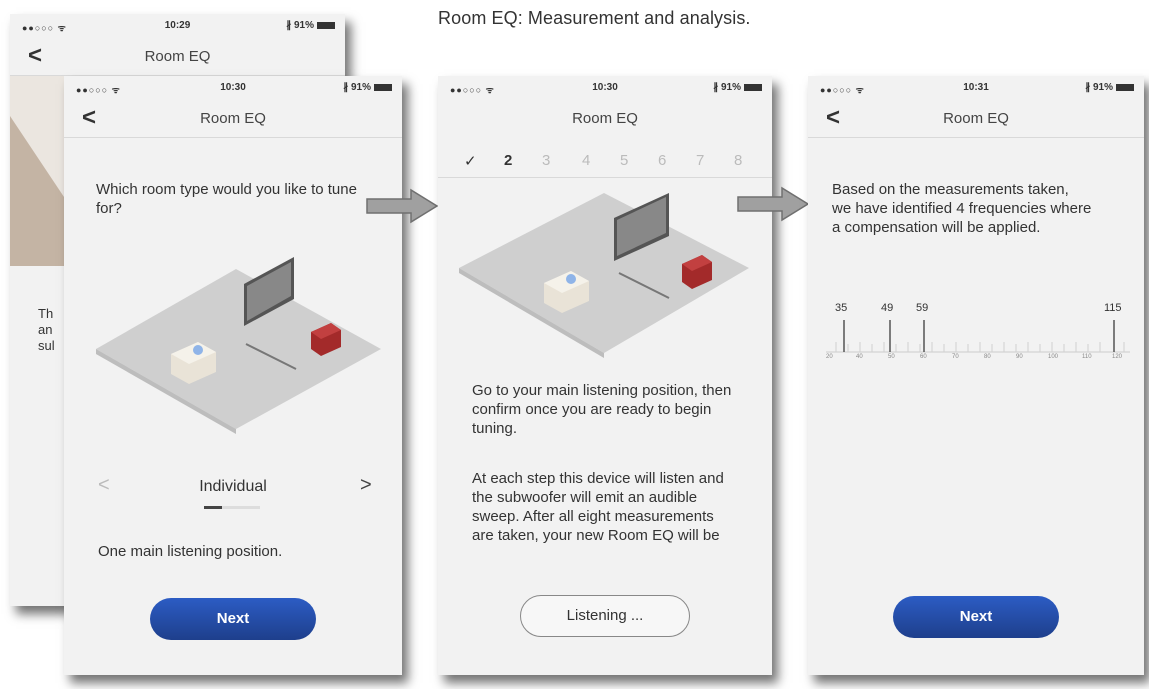  I want to click on room-type-label: Individual, so click(233, 486).